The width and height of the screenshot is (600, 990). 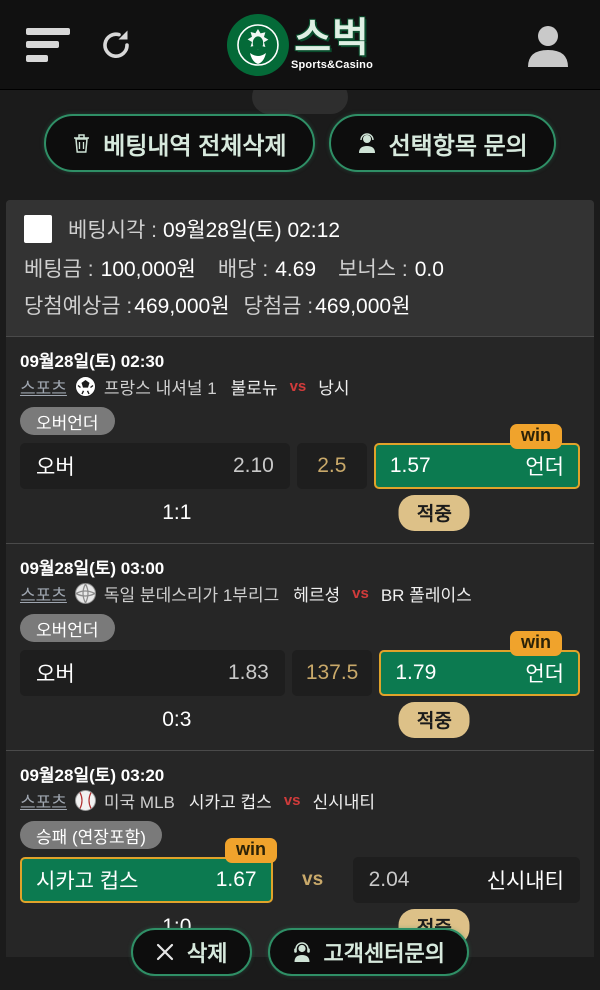 What do you see at coordinates (78, 306) in the screenshot?
I see `expected-payout-label: 당첨예상금 :` at bounding box center [78, 306].